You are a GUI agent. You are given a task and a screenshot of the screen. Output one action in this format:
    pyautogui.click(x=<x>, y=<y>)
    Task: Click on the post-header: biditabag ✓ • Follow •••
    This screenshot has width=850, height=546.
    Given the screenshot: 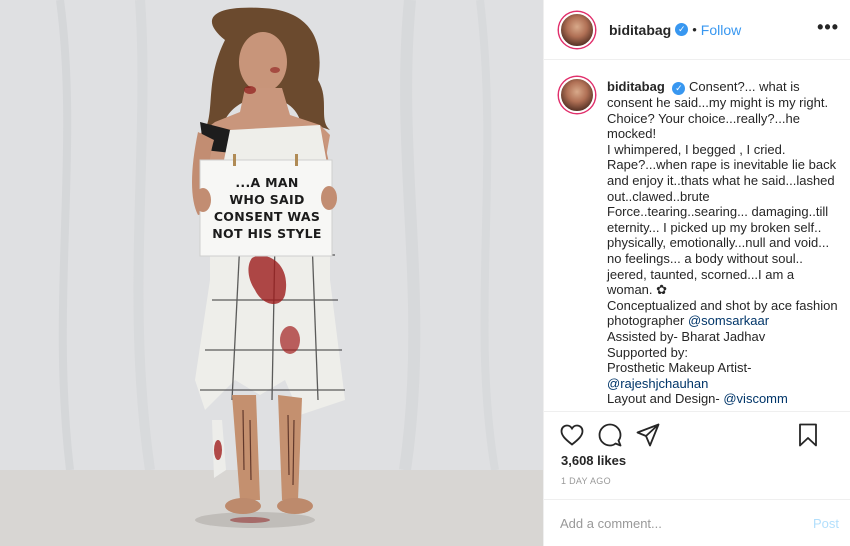 What is the action you would take?
    pyautogui.click(x=697, y=30)
    